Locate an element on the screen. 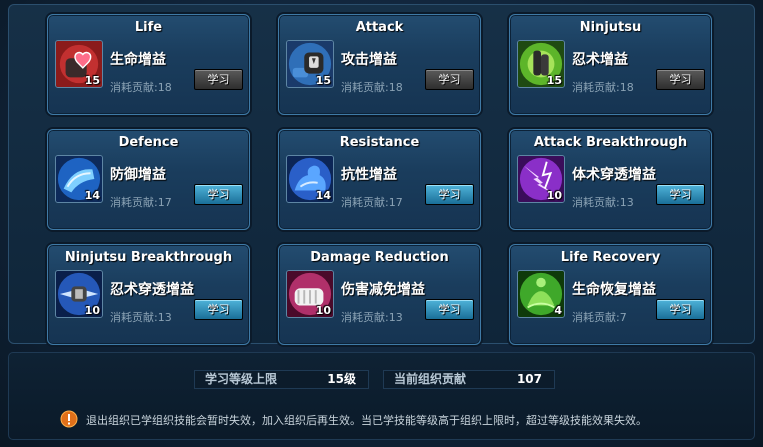 This screenshot has height=447, width=763. warning-icon is located at coordinates (69, 419).